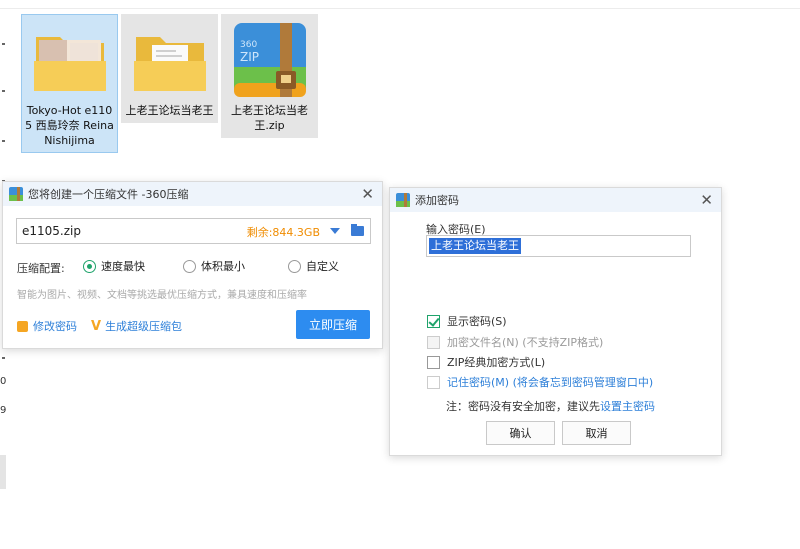 This screenshot has height=549, width=800. Describe the element at coordinates (192, 194) in the screenshot. I see `compress-dialog-titlebar: 您将创建一个压缩文件 -360压缩 ✕` at that location.